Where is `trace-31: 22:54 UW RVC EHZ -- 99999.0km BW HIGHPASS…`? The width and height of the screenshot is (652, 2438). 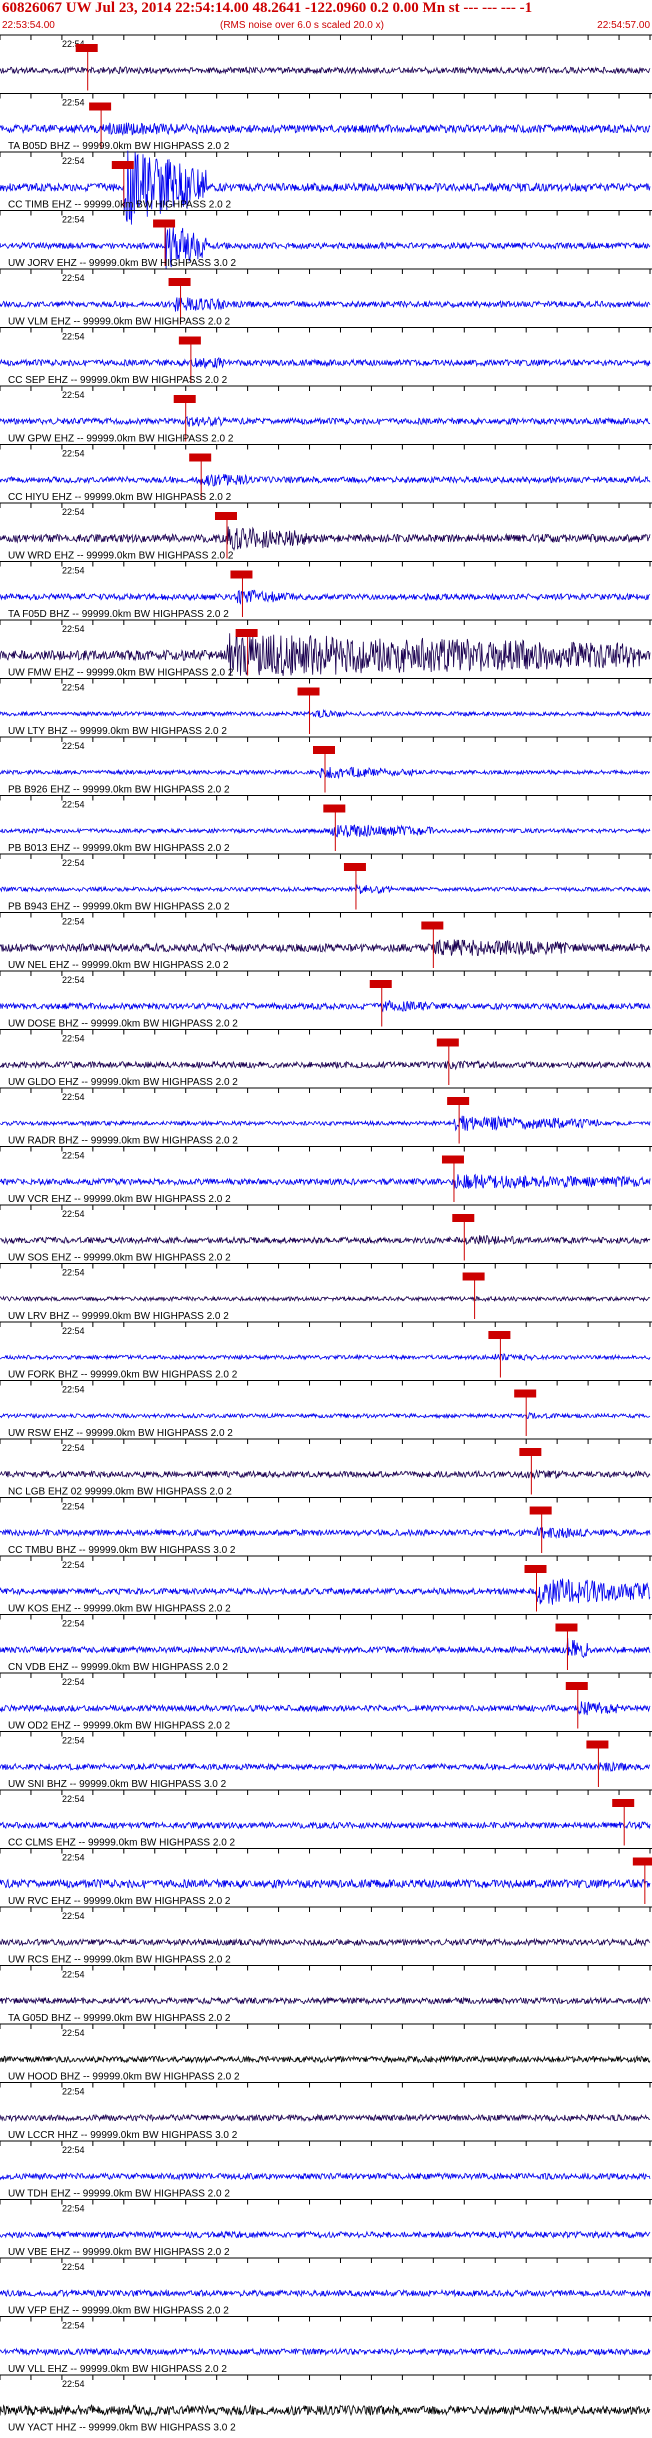
trace-31: 22:54 UW RVC EHZ -- 99999.0km BW HIGHPASS… is located at coordinates (326, 1877).